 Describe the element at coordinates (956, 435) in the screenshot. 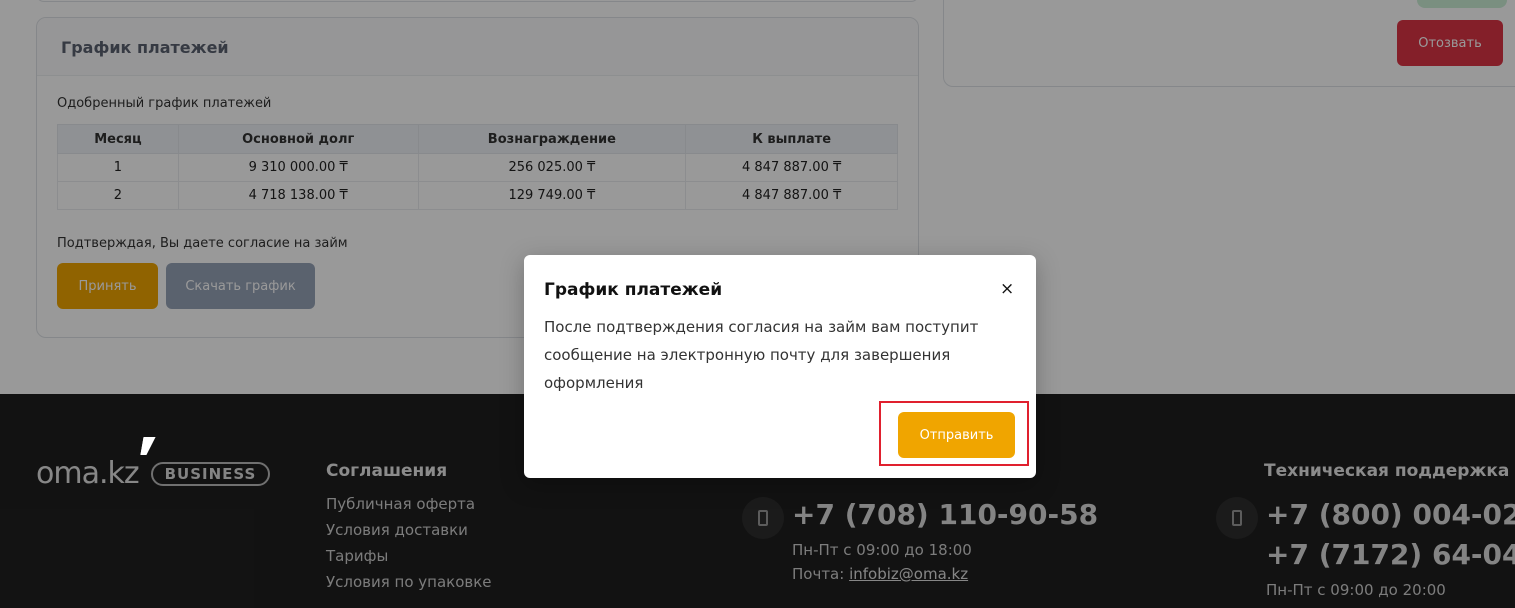

I see `send-button: Отправить` at that location.